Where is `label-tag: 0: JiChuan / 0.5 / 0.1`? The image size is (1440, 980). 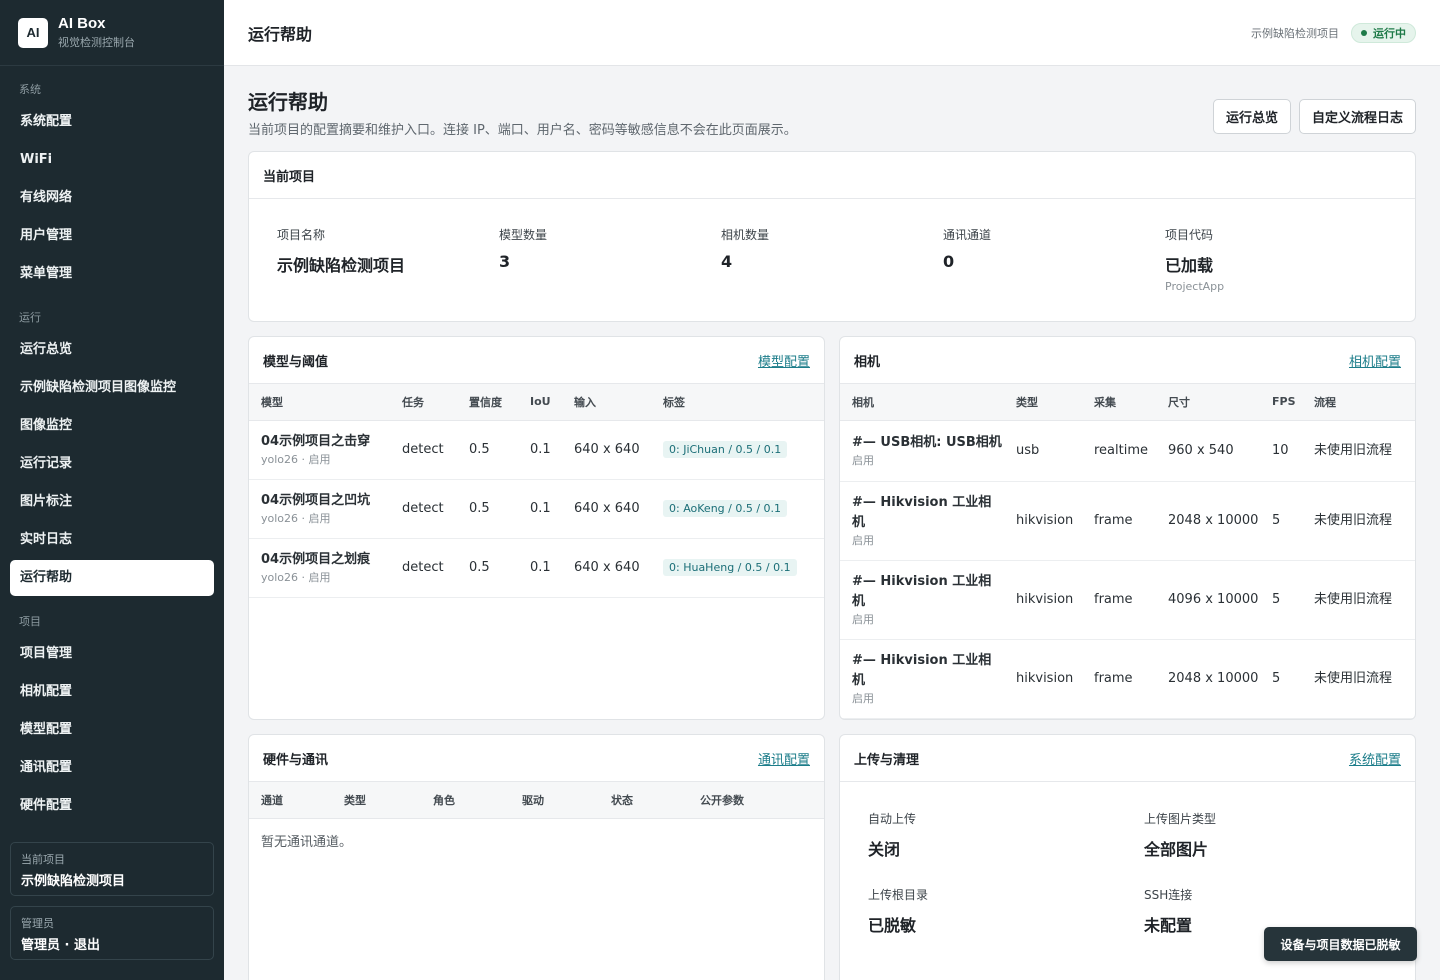
label-tag: 0: JiChuan / 0.5 / 0.1 is located at coordinates (725, 449).